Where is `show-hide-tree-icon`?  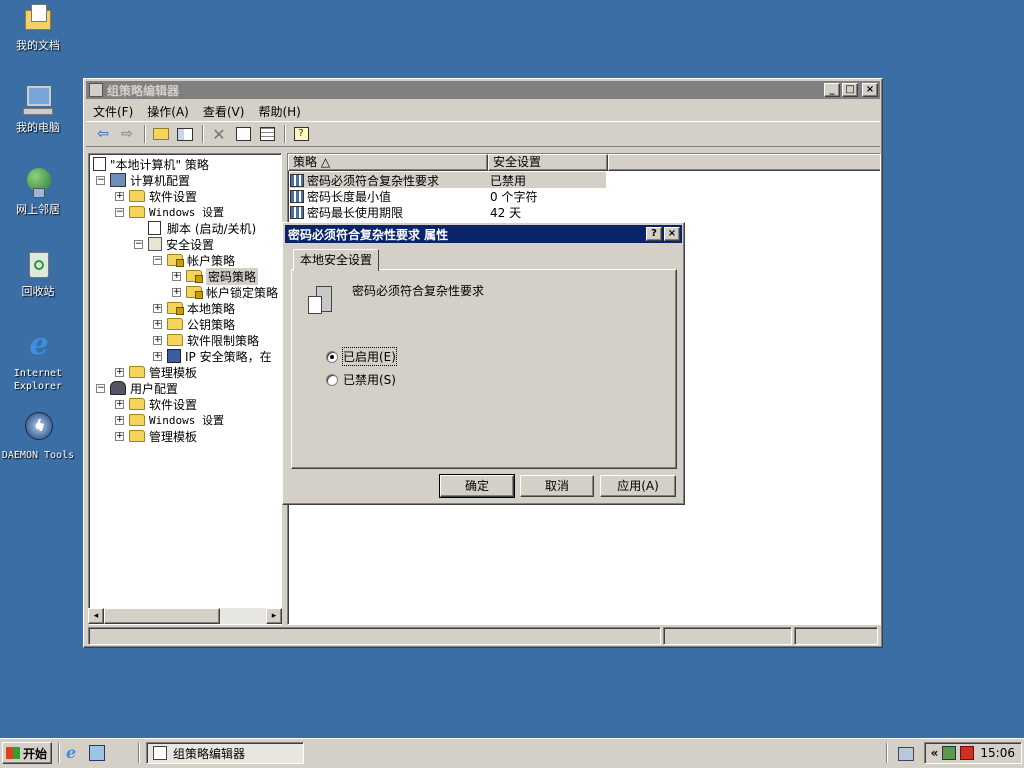
show-hide-tree-icon is located at coordinates (185, 134).